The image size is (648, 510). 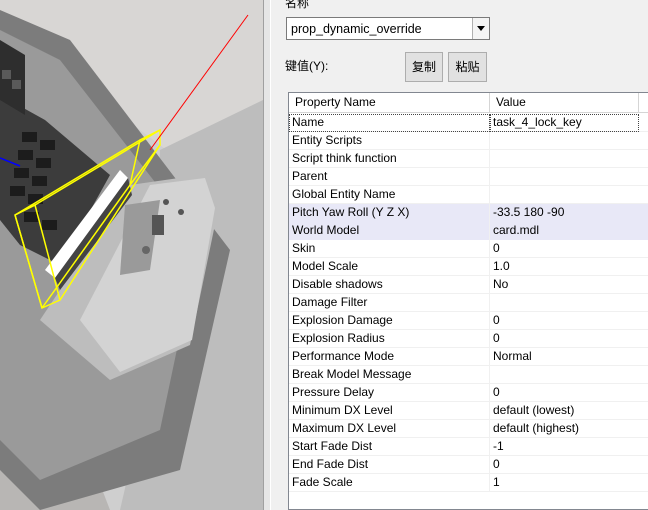 What do you see at coordinates (389, 159) in the screenshot?
I see `property-name: Script think function` at bounding box center [389, 159].